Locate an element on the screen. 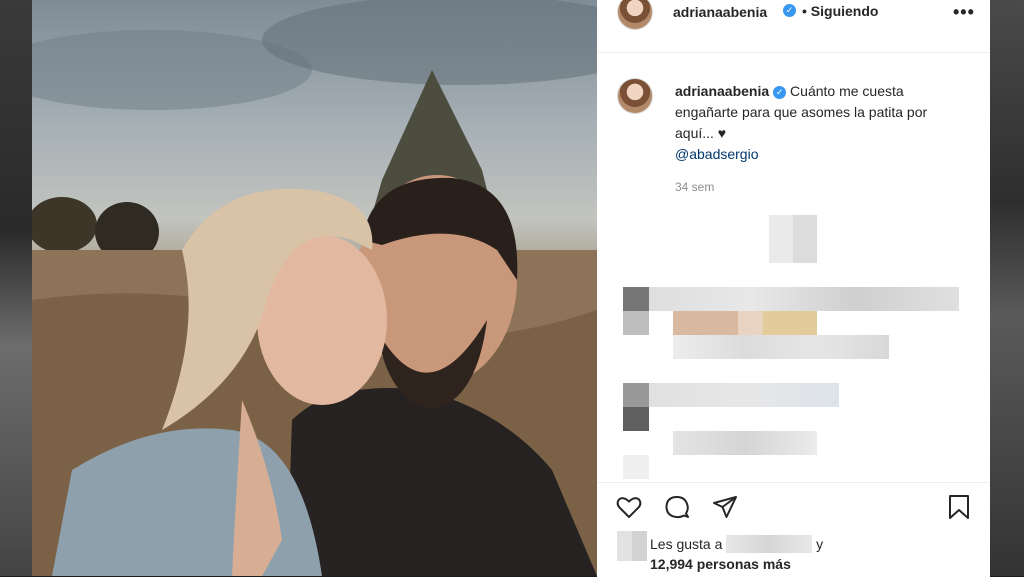  caption-username: adrianaabenia is located at coordinates (722, 91).